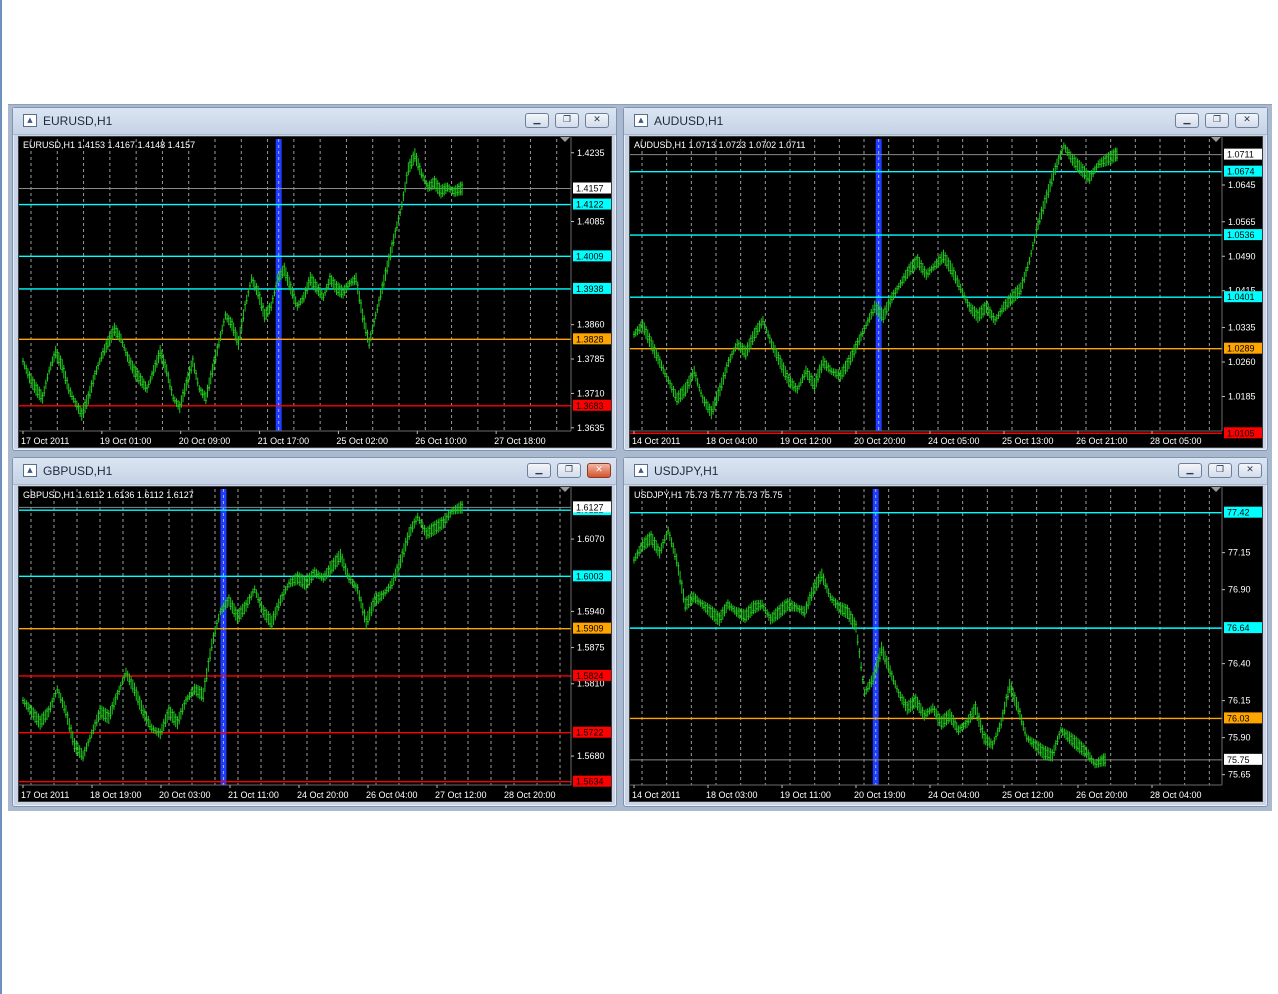 The height and width of the screenshot is (994, 1278). Describe the element at coordinates (1239, 664) in the screenshot. I see `price-tick-label: 76.40` at that location.